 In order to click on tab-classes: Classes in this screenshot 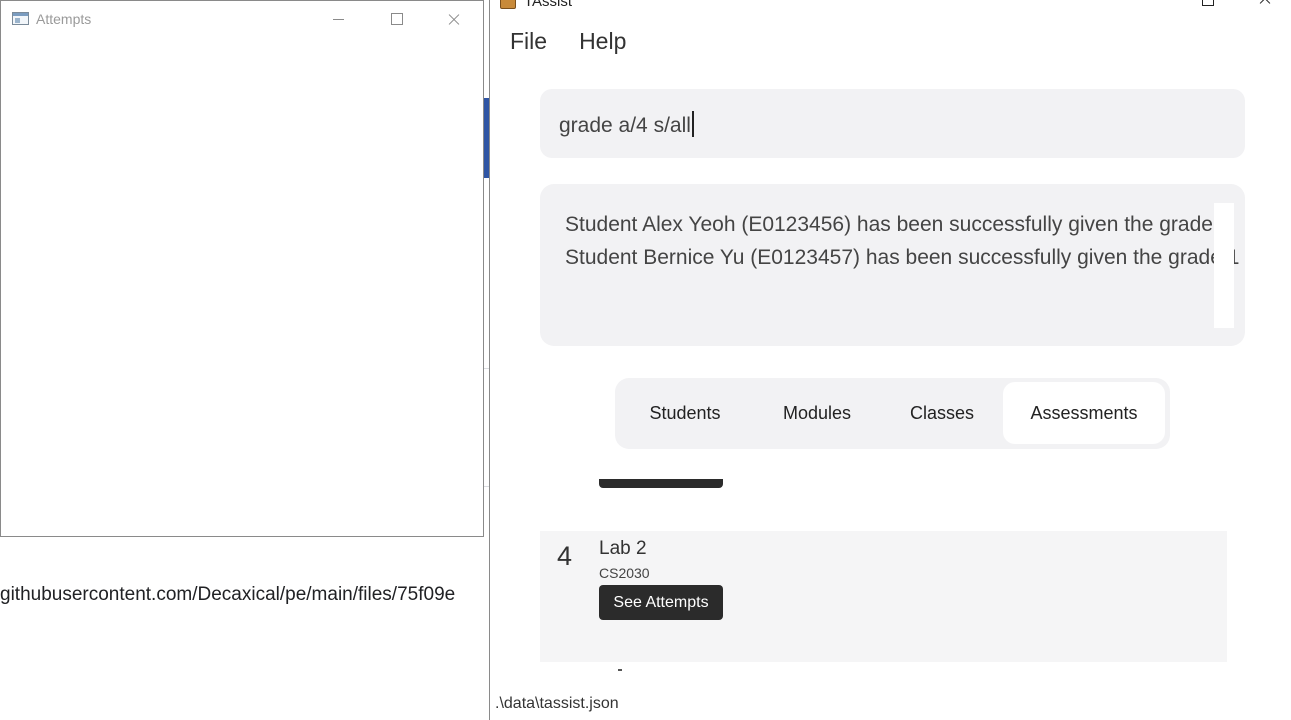, I will do `click(942, 413)`.